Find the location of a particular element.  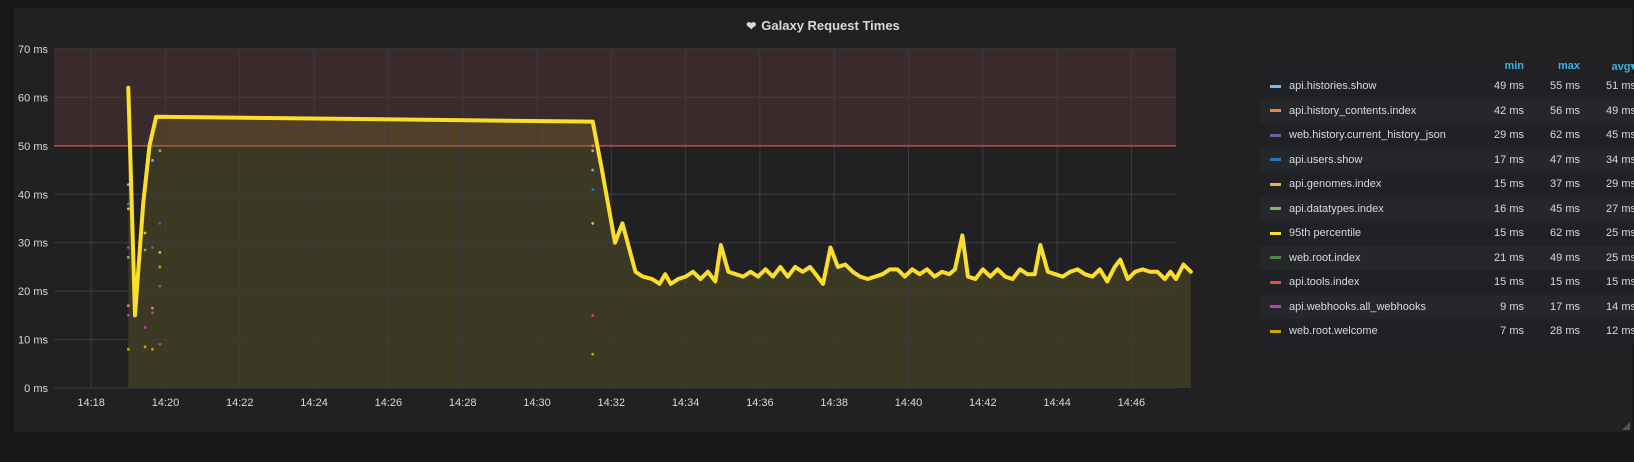

legend-value-avg: 14 ms is located at coordinates (1620, 306).